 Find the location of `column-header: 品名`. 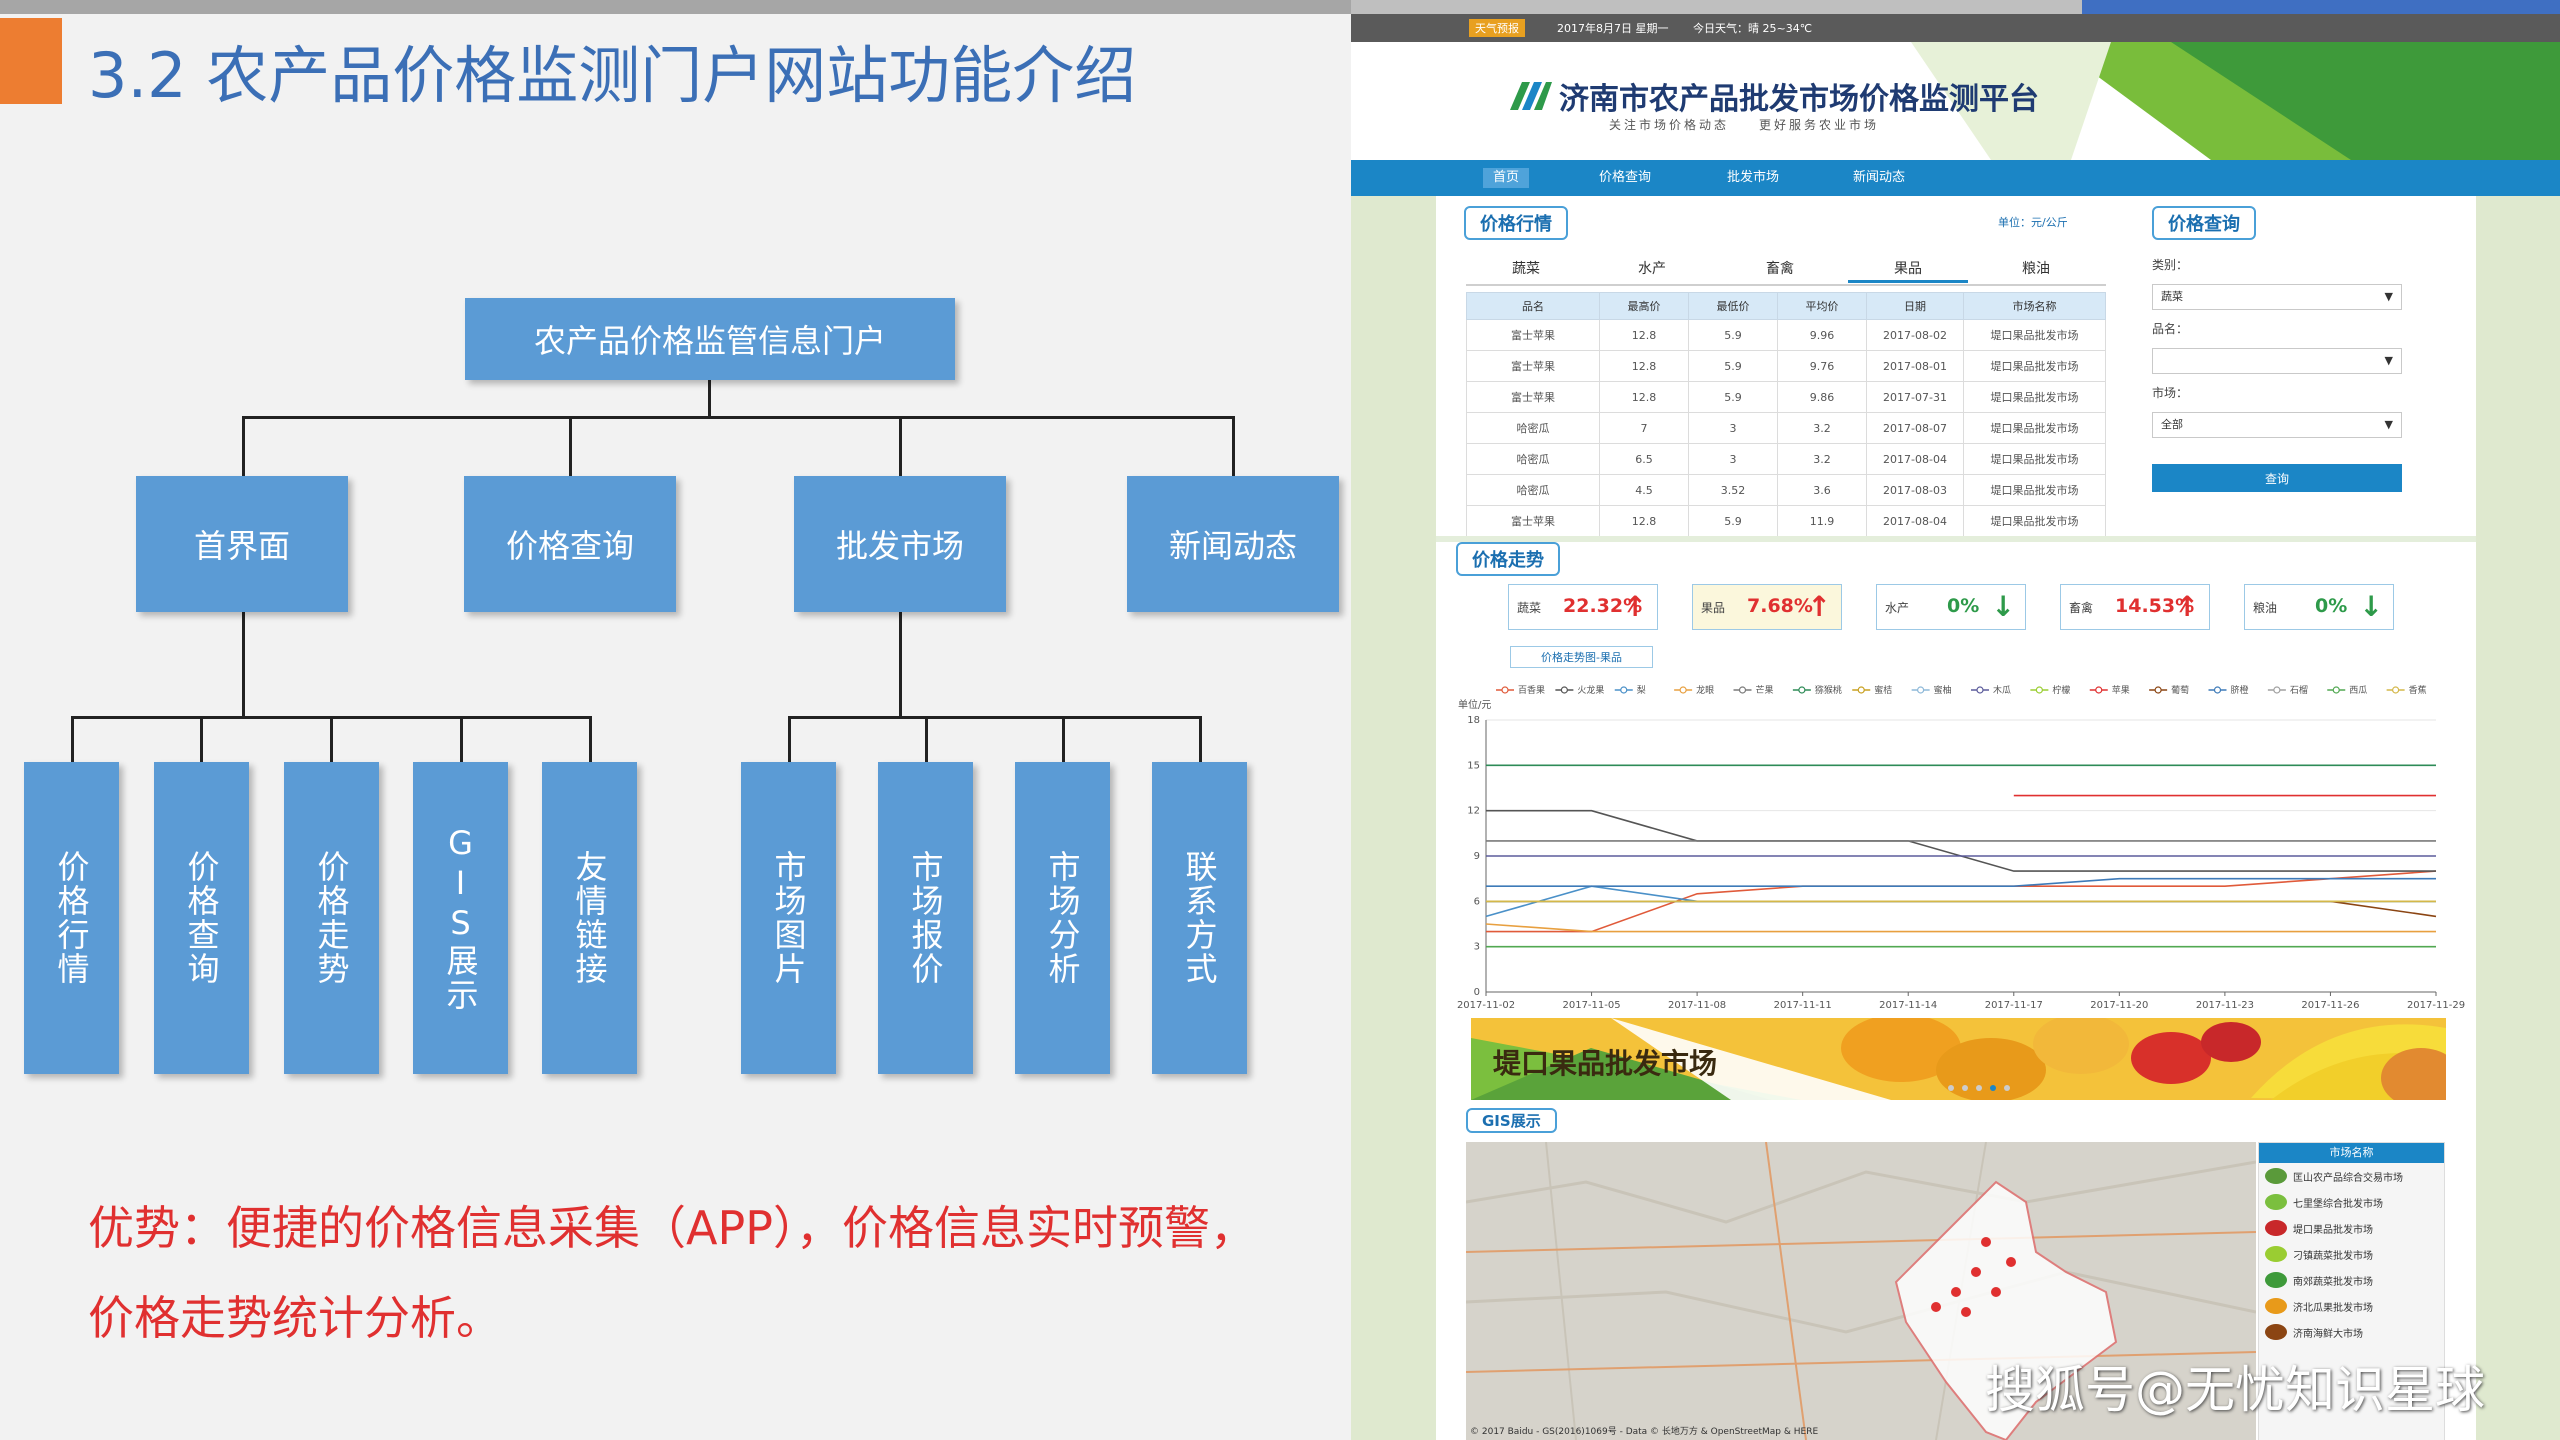

column-header: 品名 is located at coordinates (1533, 306).